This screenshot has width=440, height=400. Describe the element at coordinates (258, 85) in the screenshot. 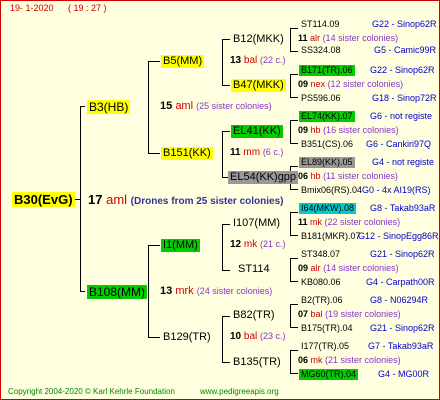

I see `gen3-queen-1: B47(MKK)` at that location.